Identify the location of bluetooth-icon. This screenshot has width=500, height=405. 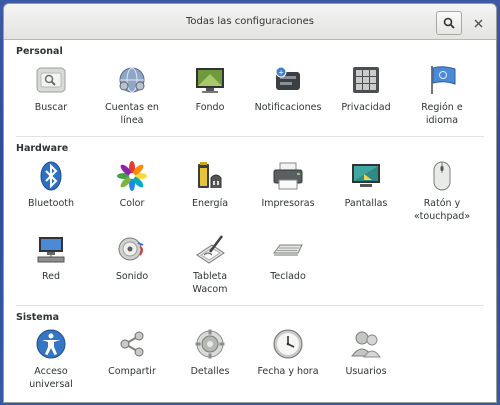
(51, 176).